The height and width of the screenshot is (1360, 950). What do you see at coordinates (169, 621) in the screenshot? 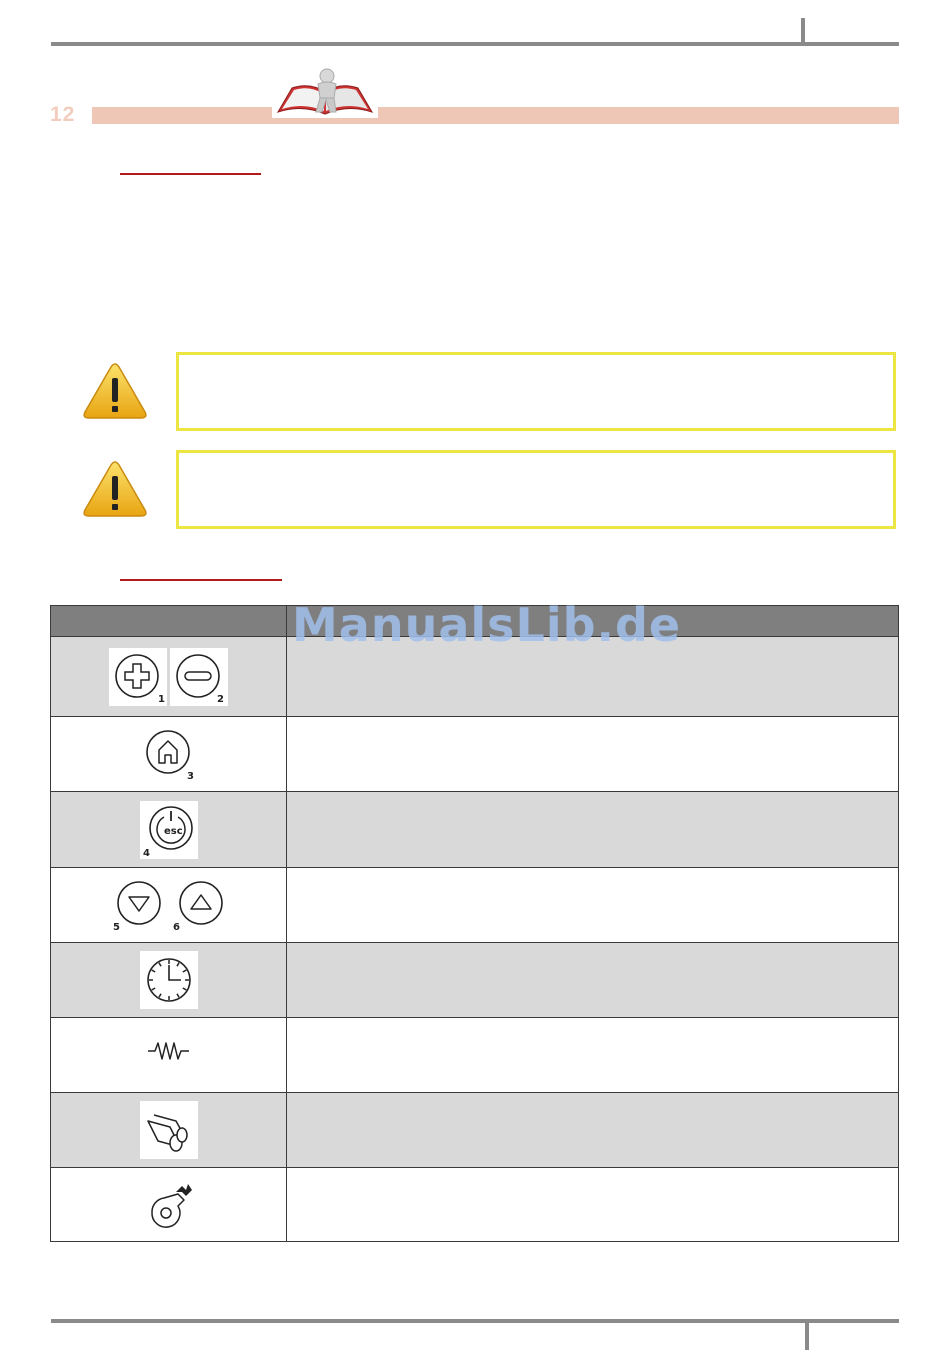
I see `table-header-cell` at bounding box center [169, 621].